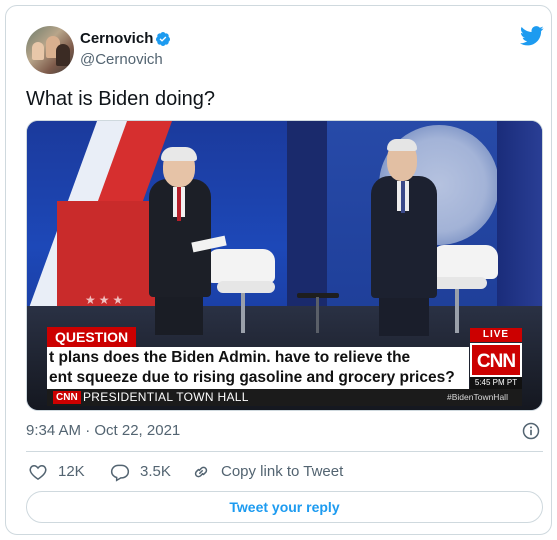  What do you see at coordinates (56, 472) in the screenshot?
I see `like-button: 12K` at bounding box center [56, 472].